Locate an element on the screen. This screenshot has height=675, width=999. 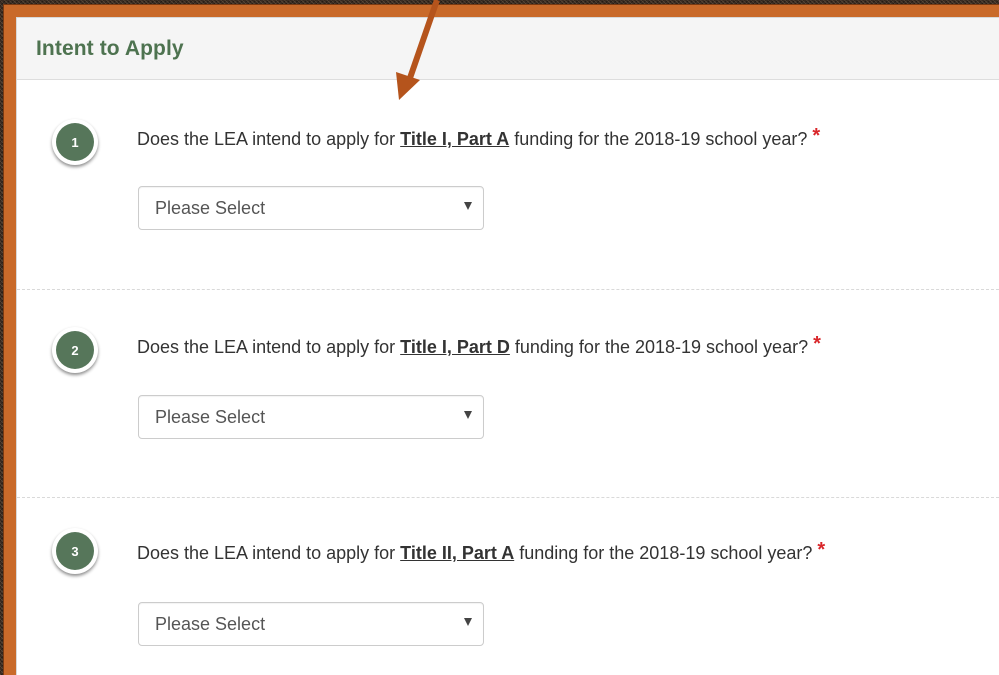
question-number: 2 is located at coordinates (75, 350).